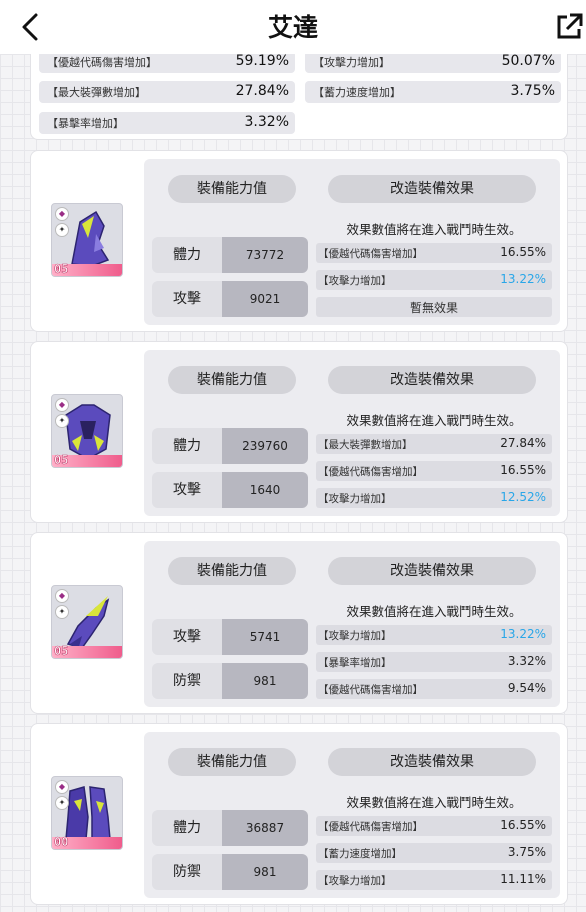 This screenshot has width=586, height=912. I want to click on stat-value: 1640, so click(265, 490).